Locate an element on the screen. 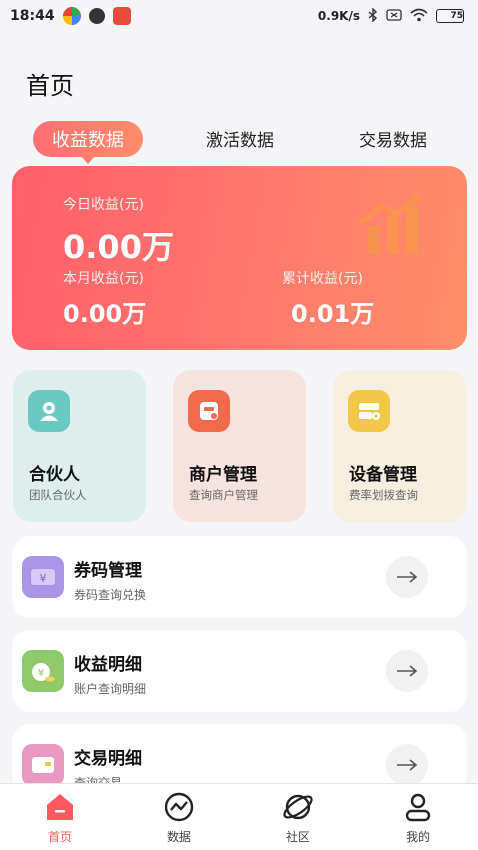 The width and height of the screenshot is (478, 850). transaction-detail-title: 交易明细 is located at coordinates (108, 759).